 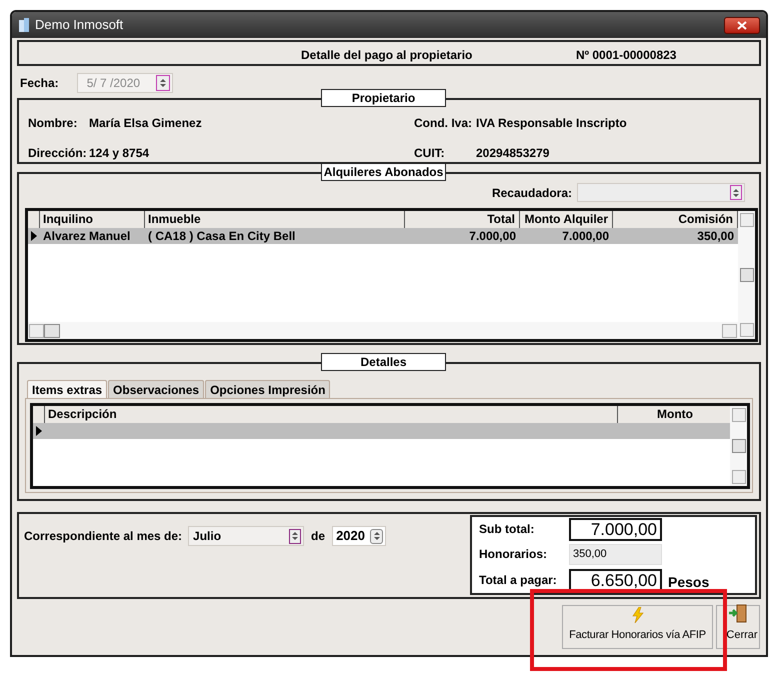 What do you see at coordinates (359, 536) in the screenshot?
I see `year-field: 2020` at bounding box center [359, 536].